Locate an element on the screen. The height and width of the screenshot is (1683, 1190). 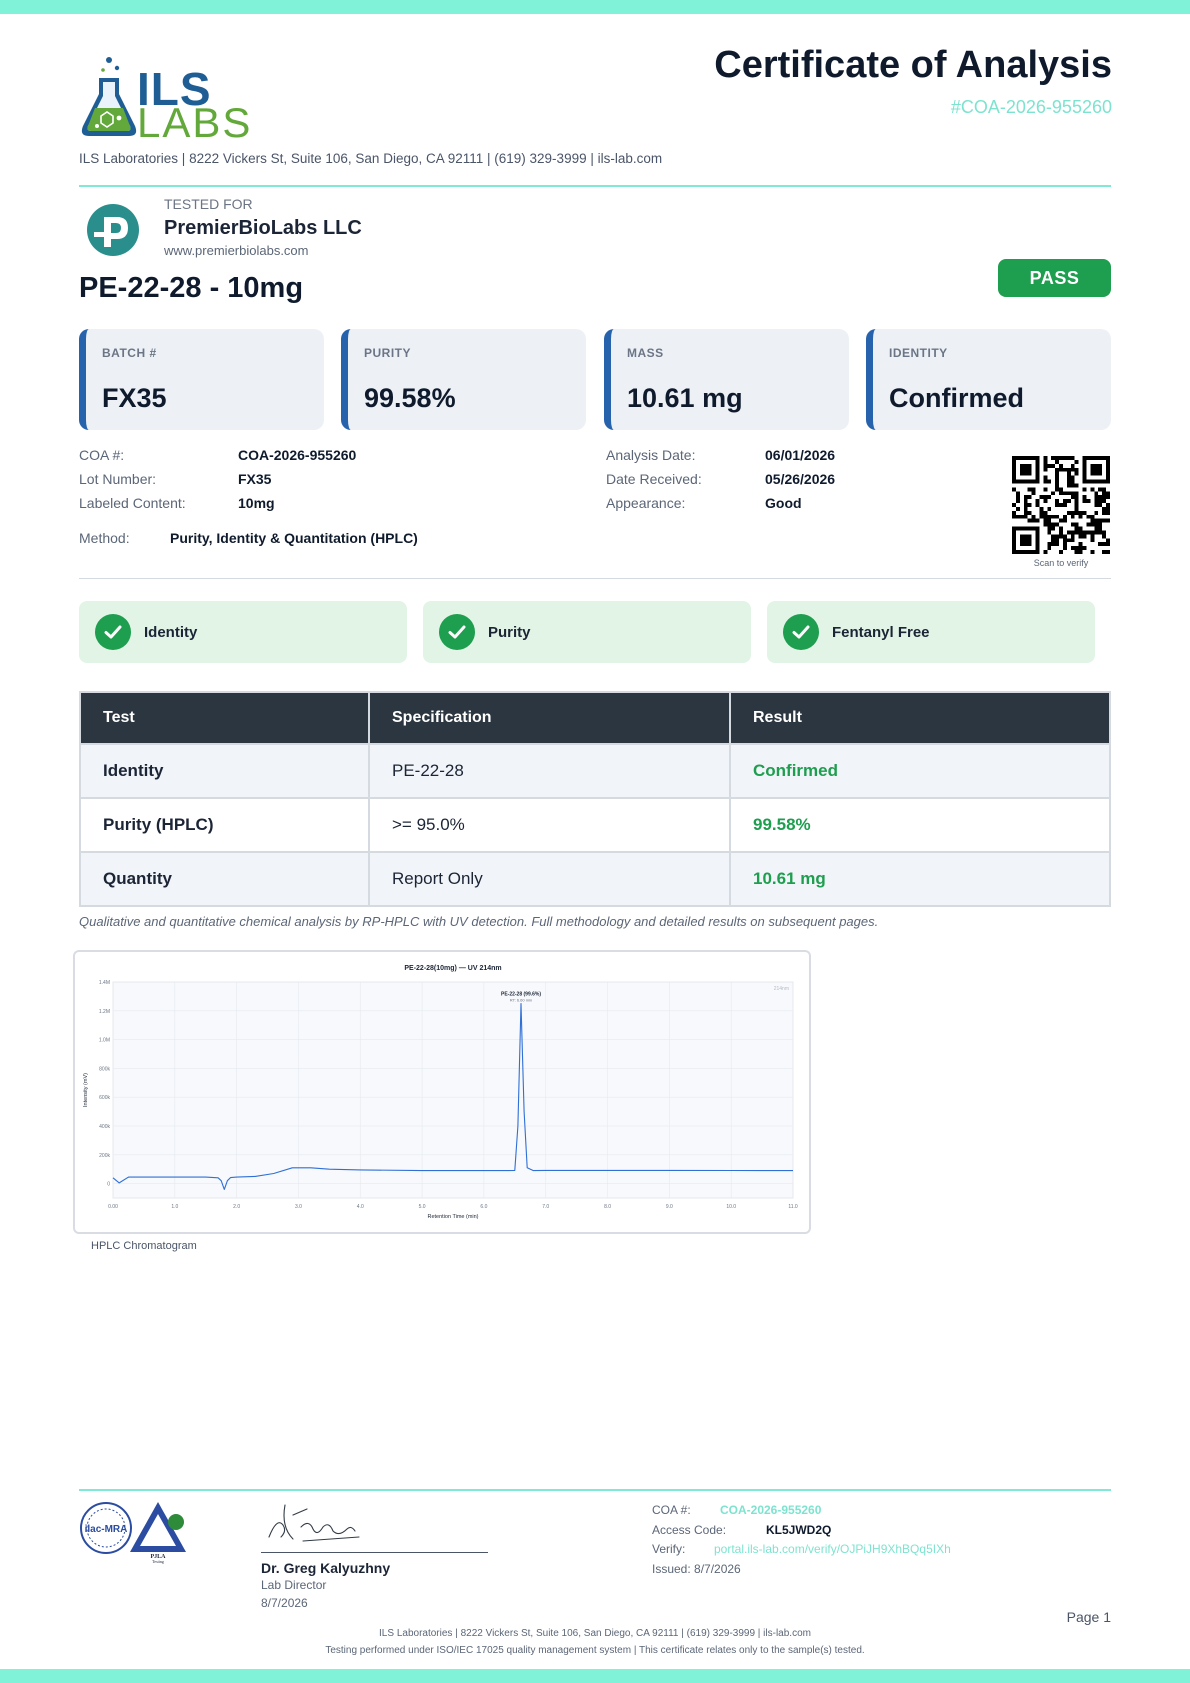
verify-coa-key: COA #: is located at coordinates (671, 1510).